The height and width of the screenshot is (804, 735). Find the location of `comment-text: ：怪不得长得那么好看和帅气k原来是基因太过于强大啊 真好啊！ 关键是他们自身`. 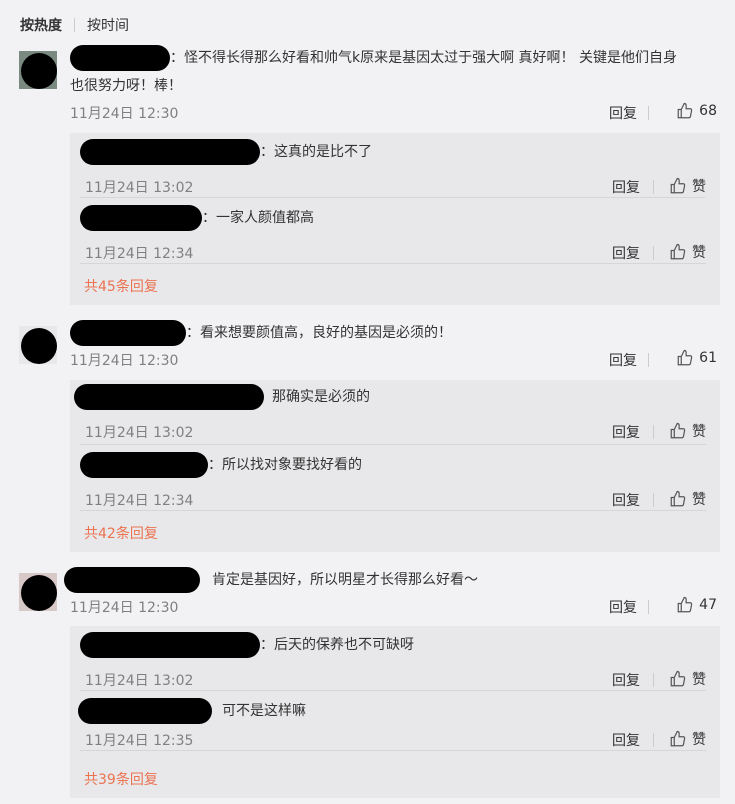

comment-text: ：怪不得长得那么好看和帅气k原来是基因太过于强大啊 真好啊！ 关键是他们自身 is located at coordinates (393, 58).